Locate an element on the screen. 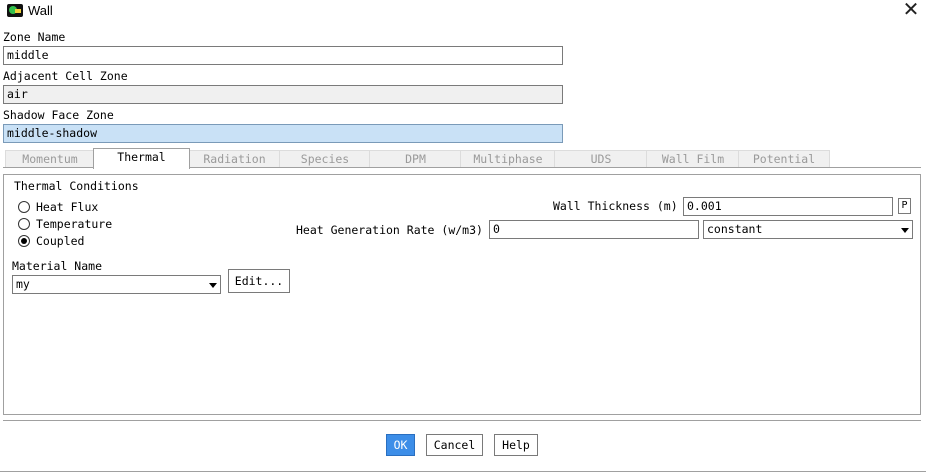 The image size is (926, 474). heat-generation-method-value: constant is located at coordinates (735, 229).